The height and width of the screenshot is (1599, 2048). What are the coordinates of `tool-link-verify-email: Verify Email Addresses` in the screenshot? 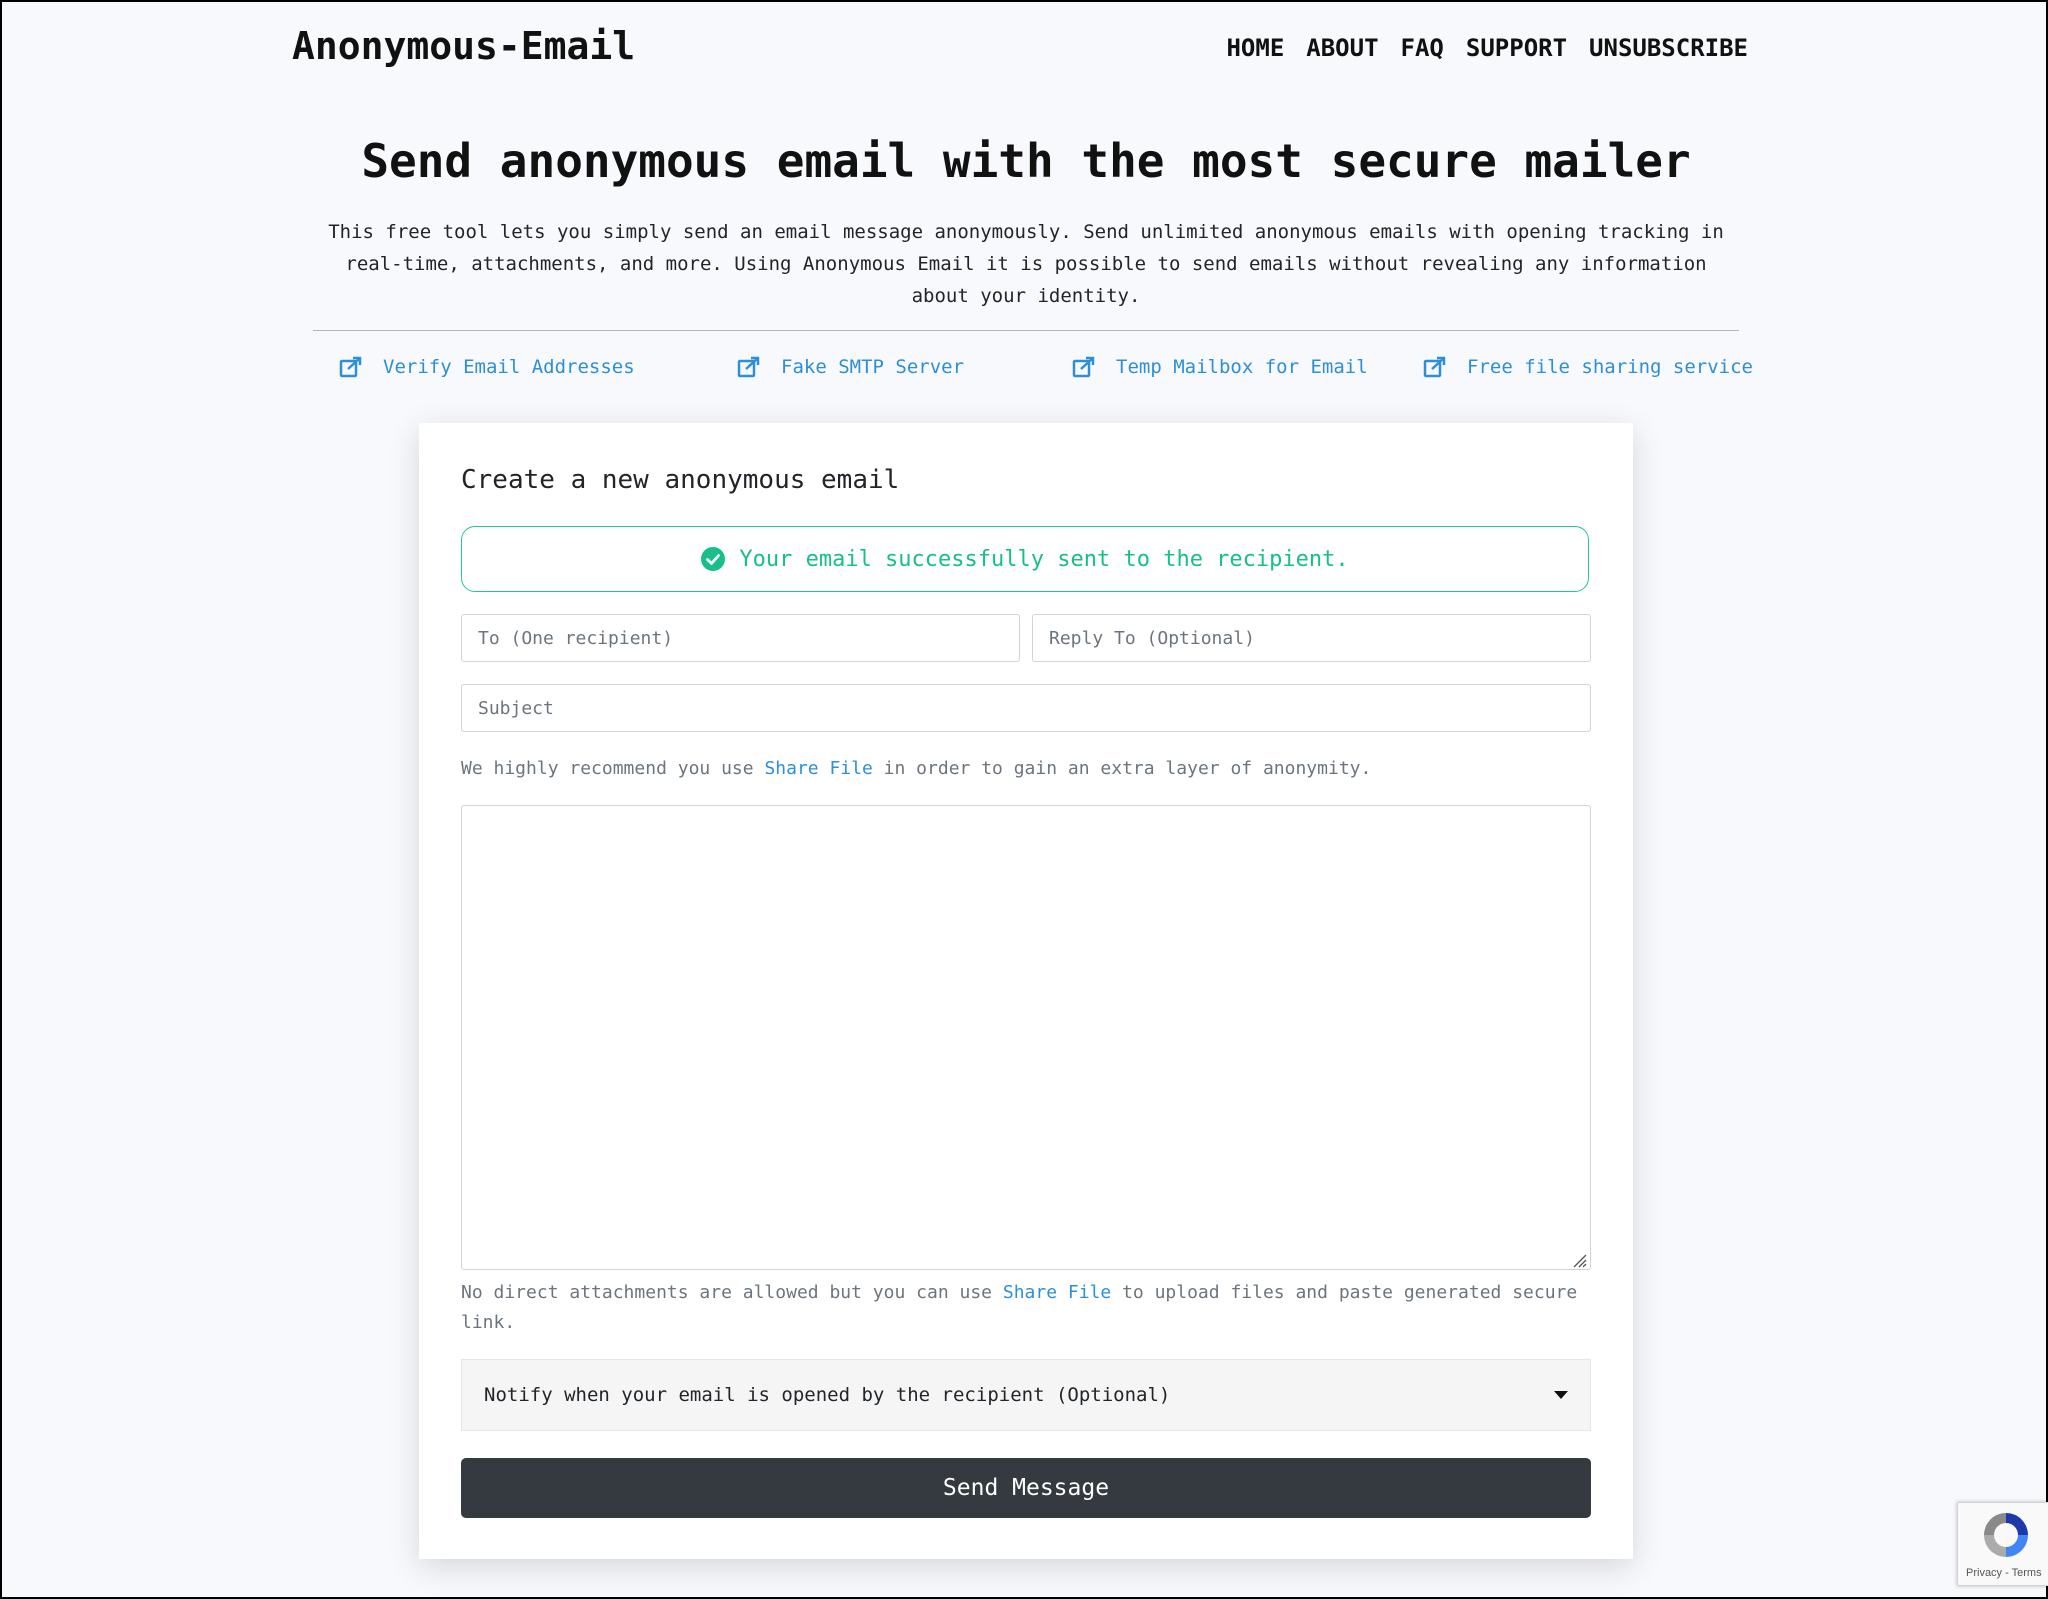 It's located at (487, 367).